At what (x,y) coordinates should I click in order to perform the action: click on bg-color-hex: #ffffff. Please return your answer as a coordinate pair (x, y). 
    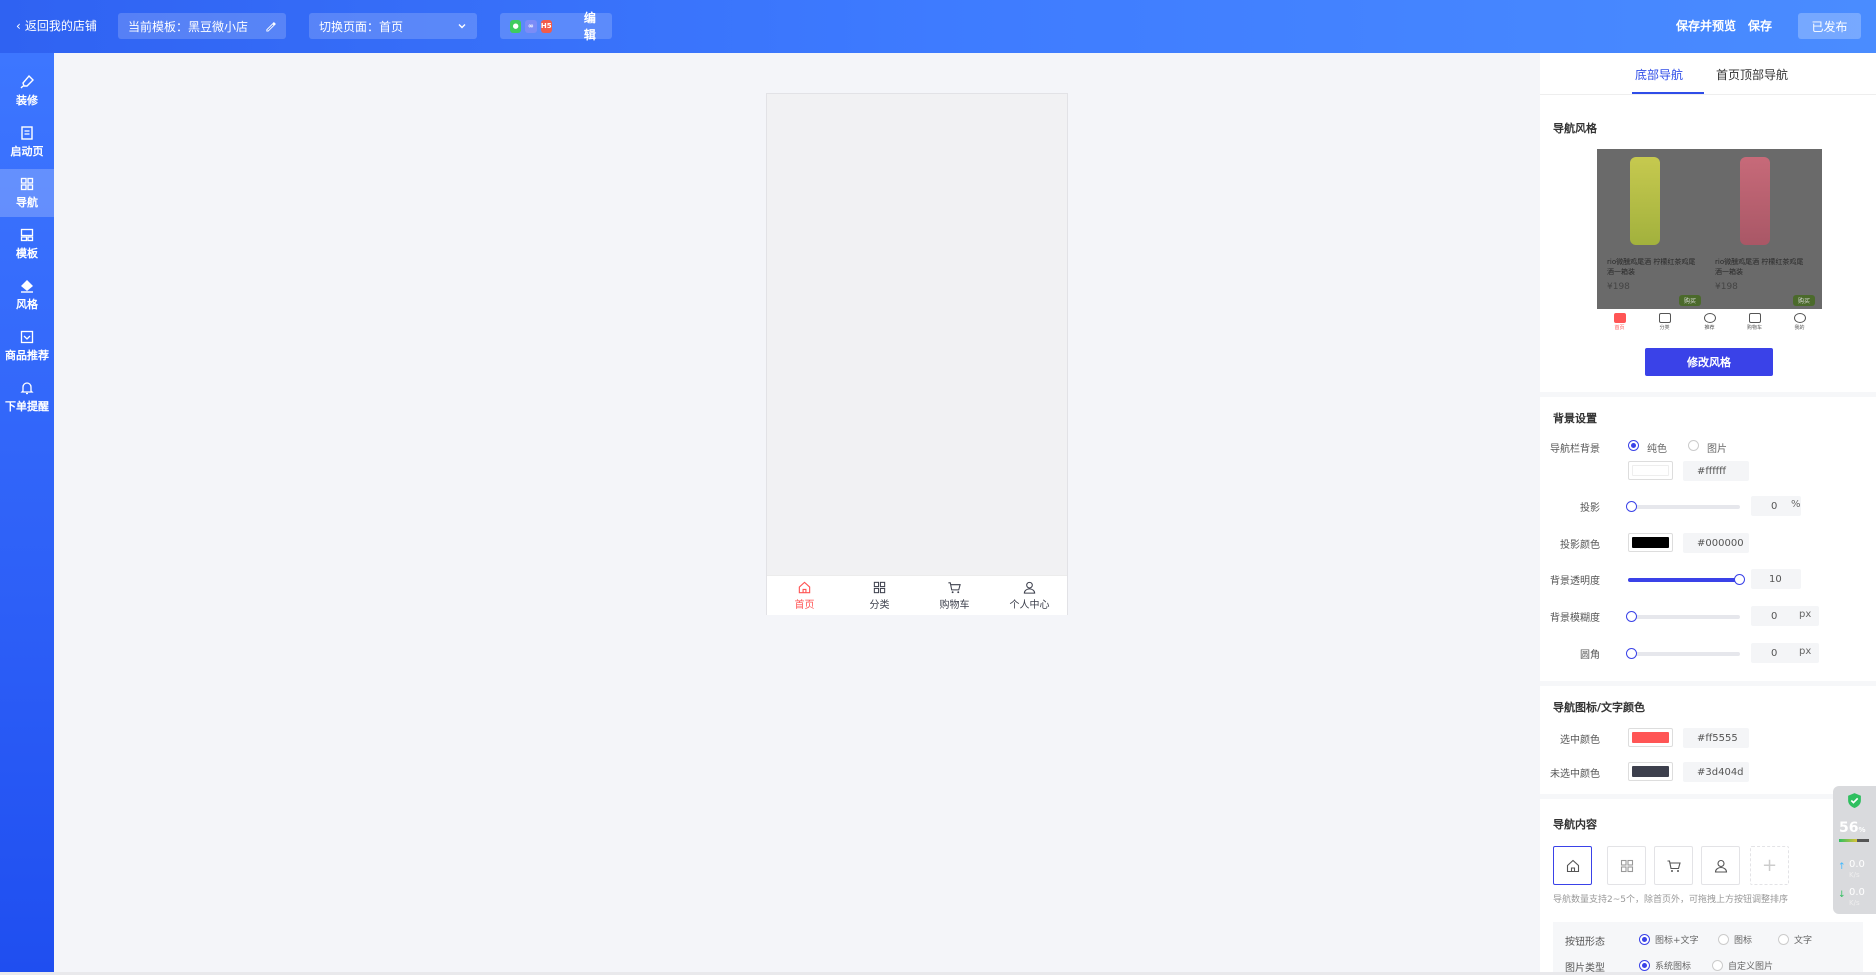
    Looking at the image, I should click on (1716, 471).